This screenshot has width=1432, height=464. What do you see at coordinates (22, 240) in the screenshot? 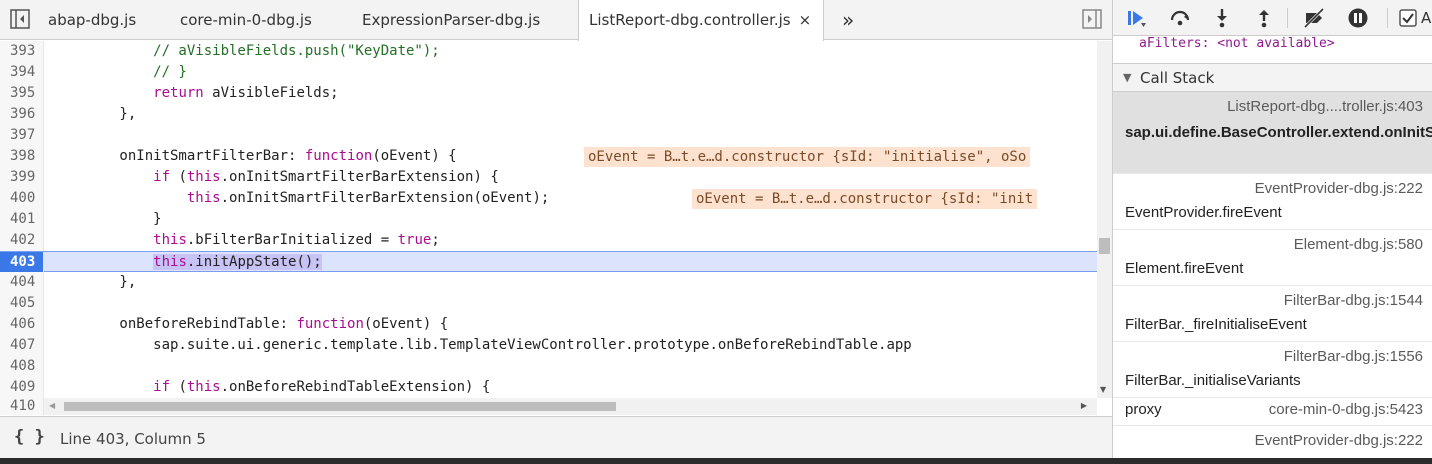
I see `line-number: 402` at bounding box center [22, 240].